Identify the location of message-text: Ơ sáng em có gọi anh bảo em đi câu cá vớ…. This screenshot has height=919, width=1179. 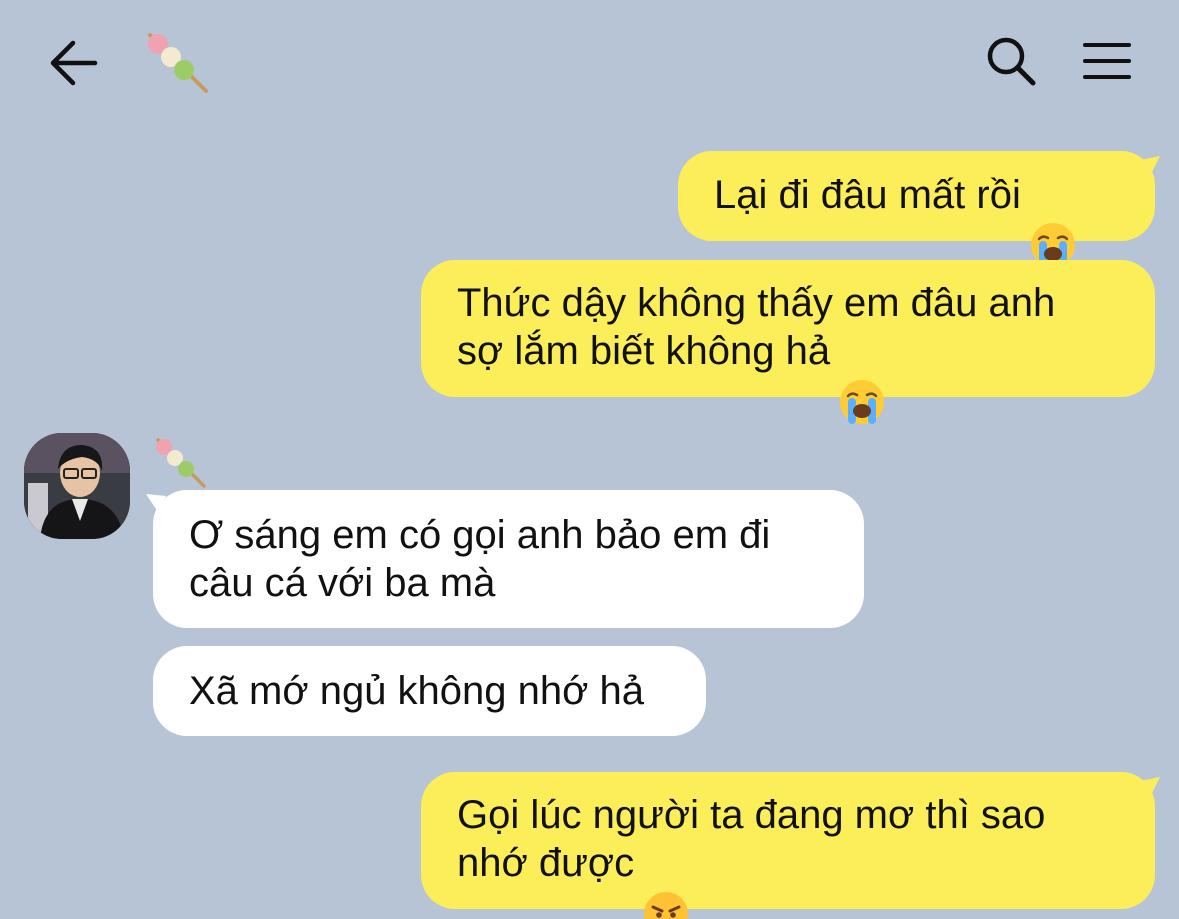
(480, 559).